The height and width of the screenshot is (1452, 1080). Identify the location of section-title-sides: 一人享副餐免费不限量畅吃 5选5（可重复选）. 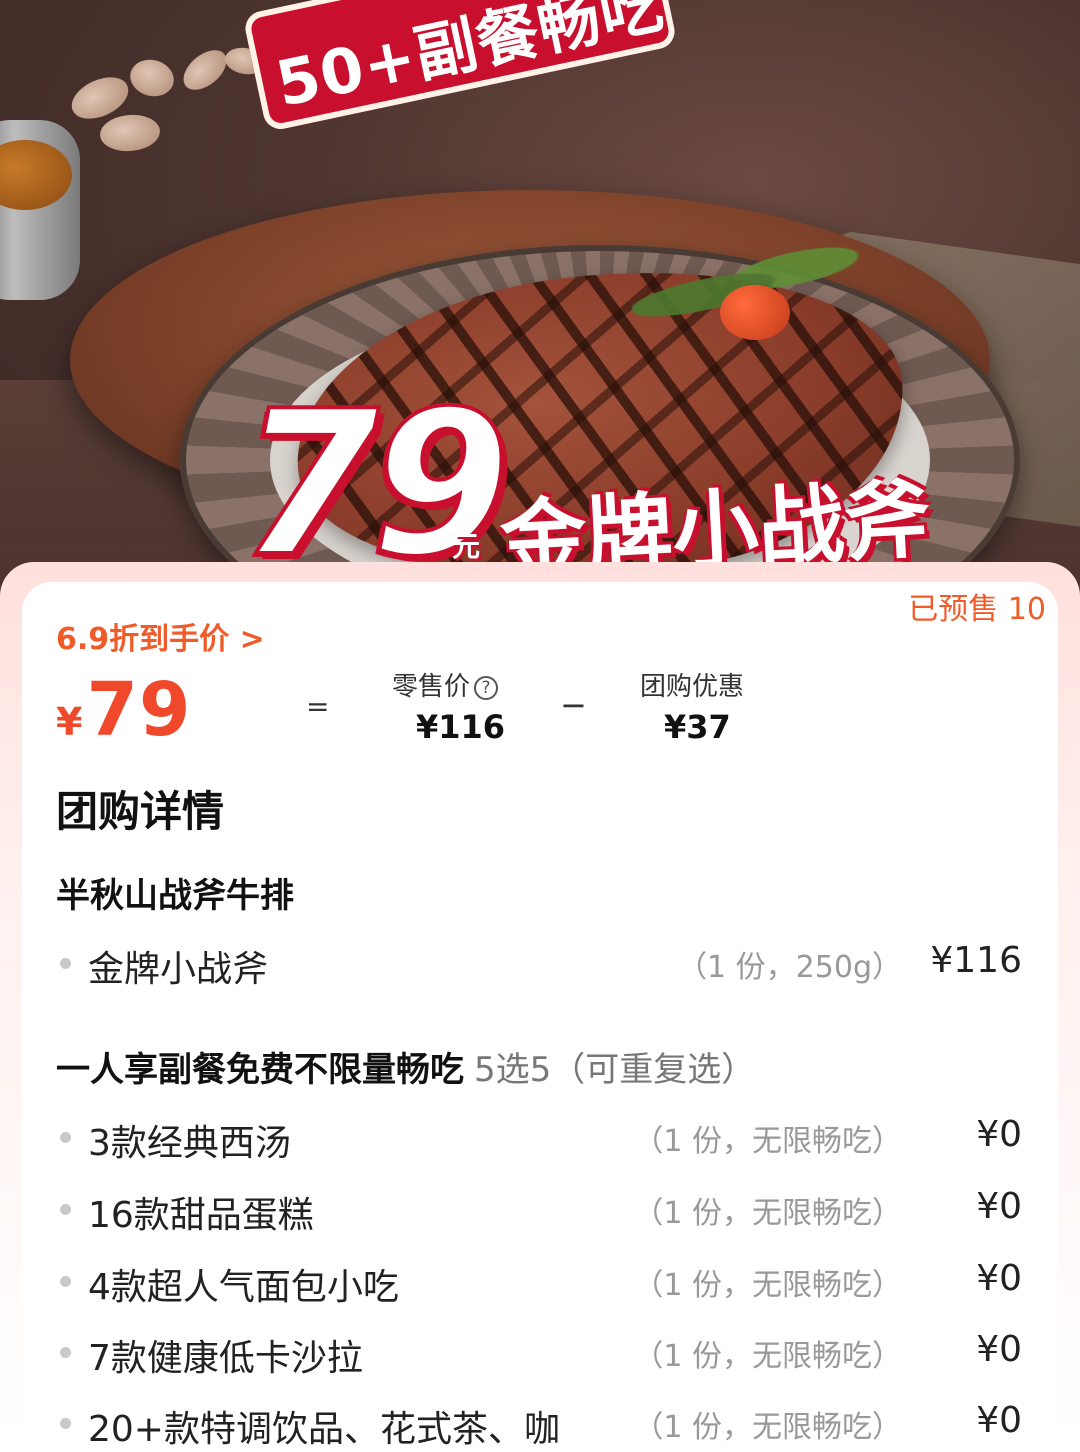
(405, 1066).